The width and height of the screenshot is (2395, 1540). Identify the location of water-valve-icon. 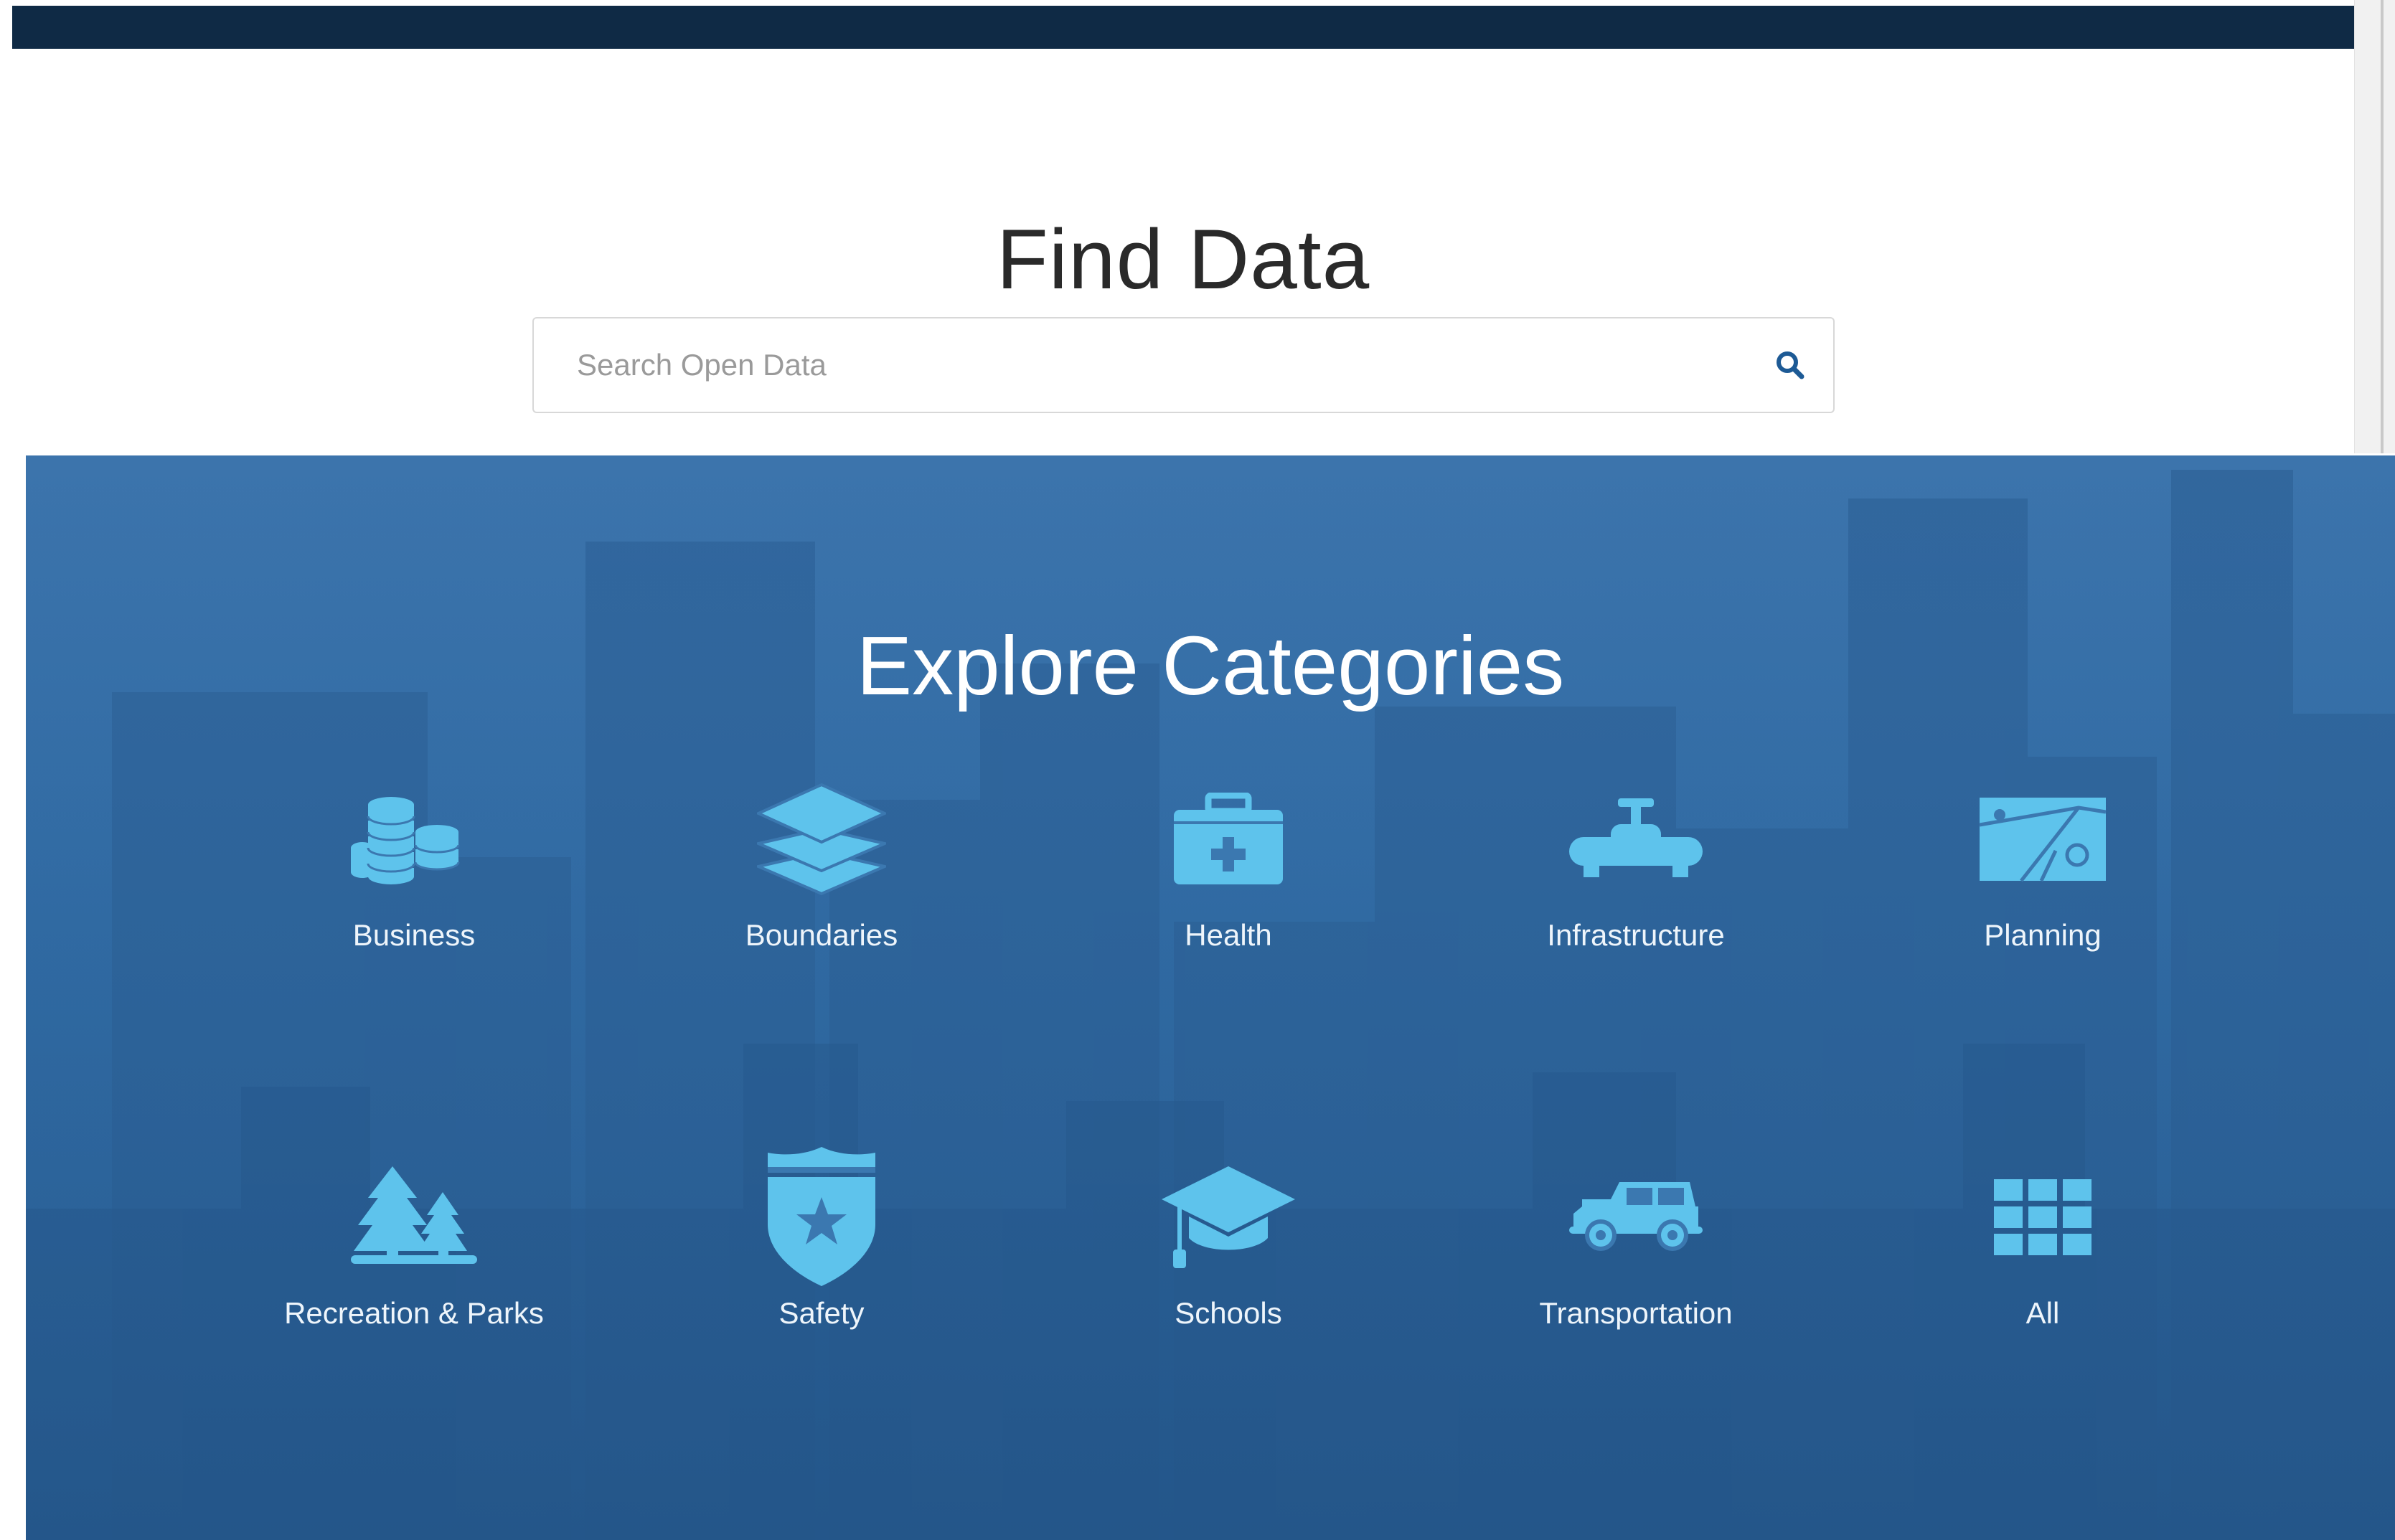
(1636, 837).